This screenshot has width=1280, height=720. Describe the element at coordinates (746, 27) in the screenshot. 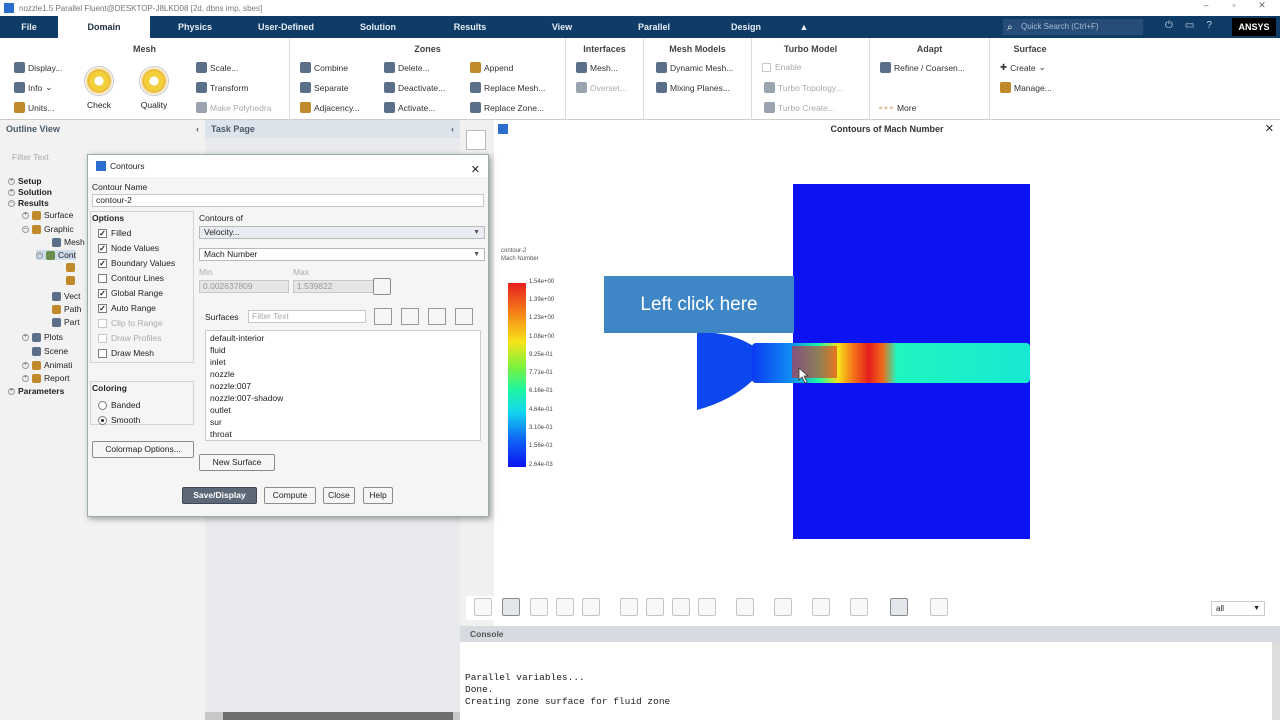

I see `menu-design: Design` at that location.